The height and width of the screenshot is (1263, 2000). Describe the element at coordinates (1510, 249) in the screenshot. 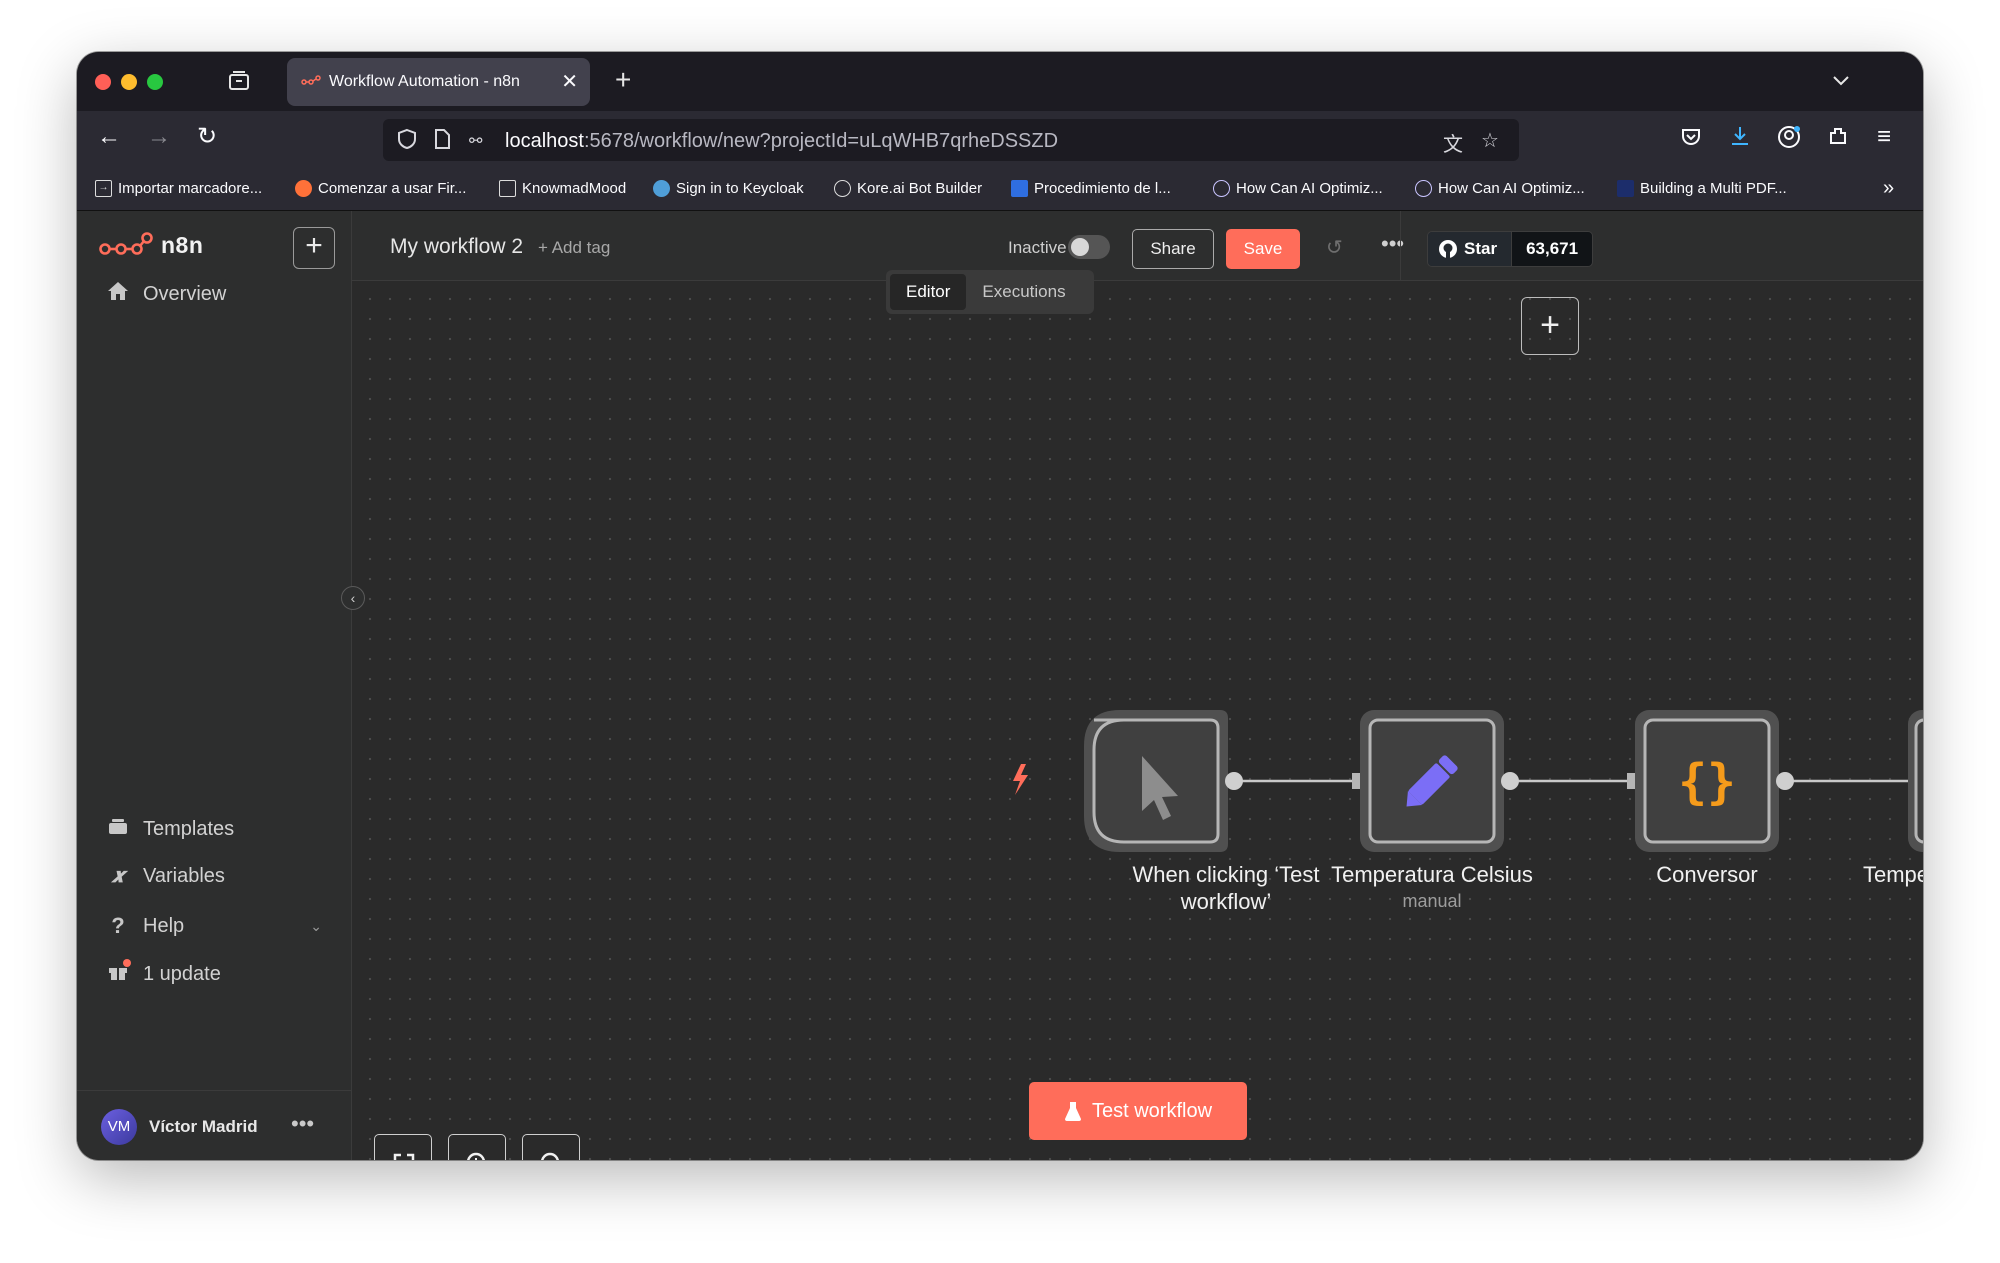

I see `github-star-button: Star 63,671` at that location.